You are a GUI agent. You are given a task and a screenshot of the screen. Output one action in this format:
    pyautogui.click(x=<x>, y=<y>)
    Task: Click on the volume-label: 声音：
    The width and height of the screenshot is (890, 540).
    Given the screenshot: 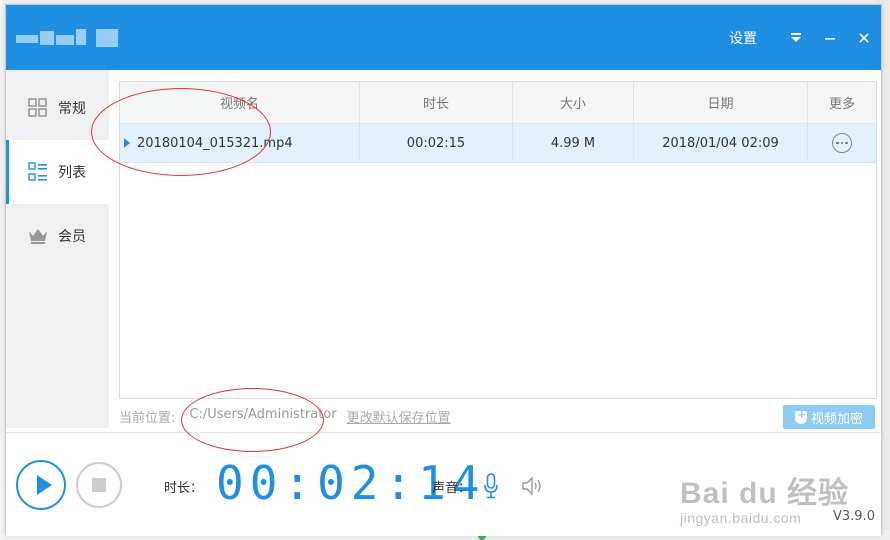 What is the action you would take?
    pyautogui.click(x=452, y=488)
    